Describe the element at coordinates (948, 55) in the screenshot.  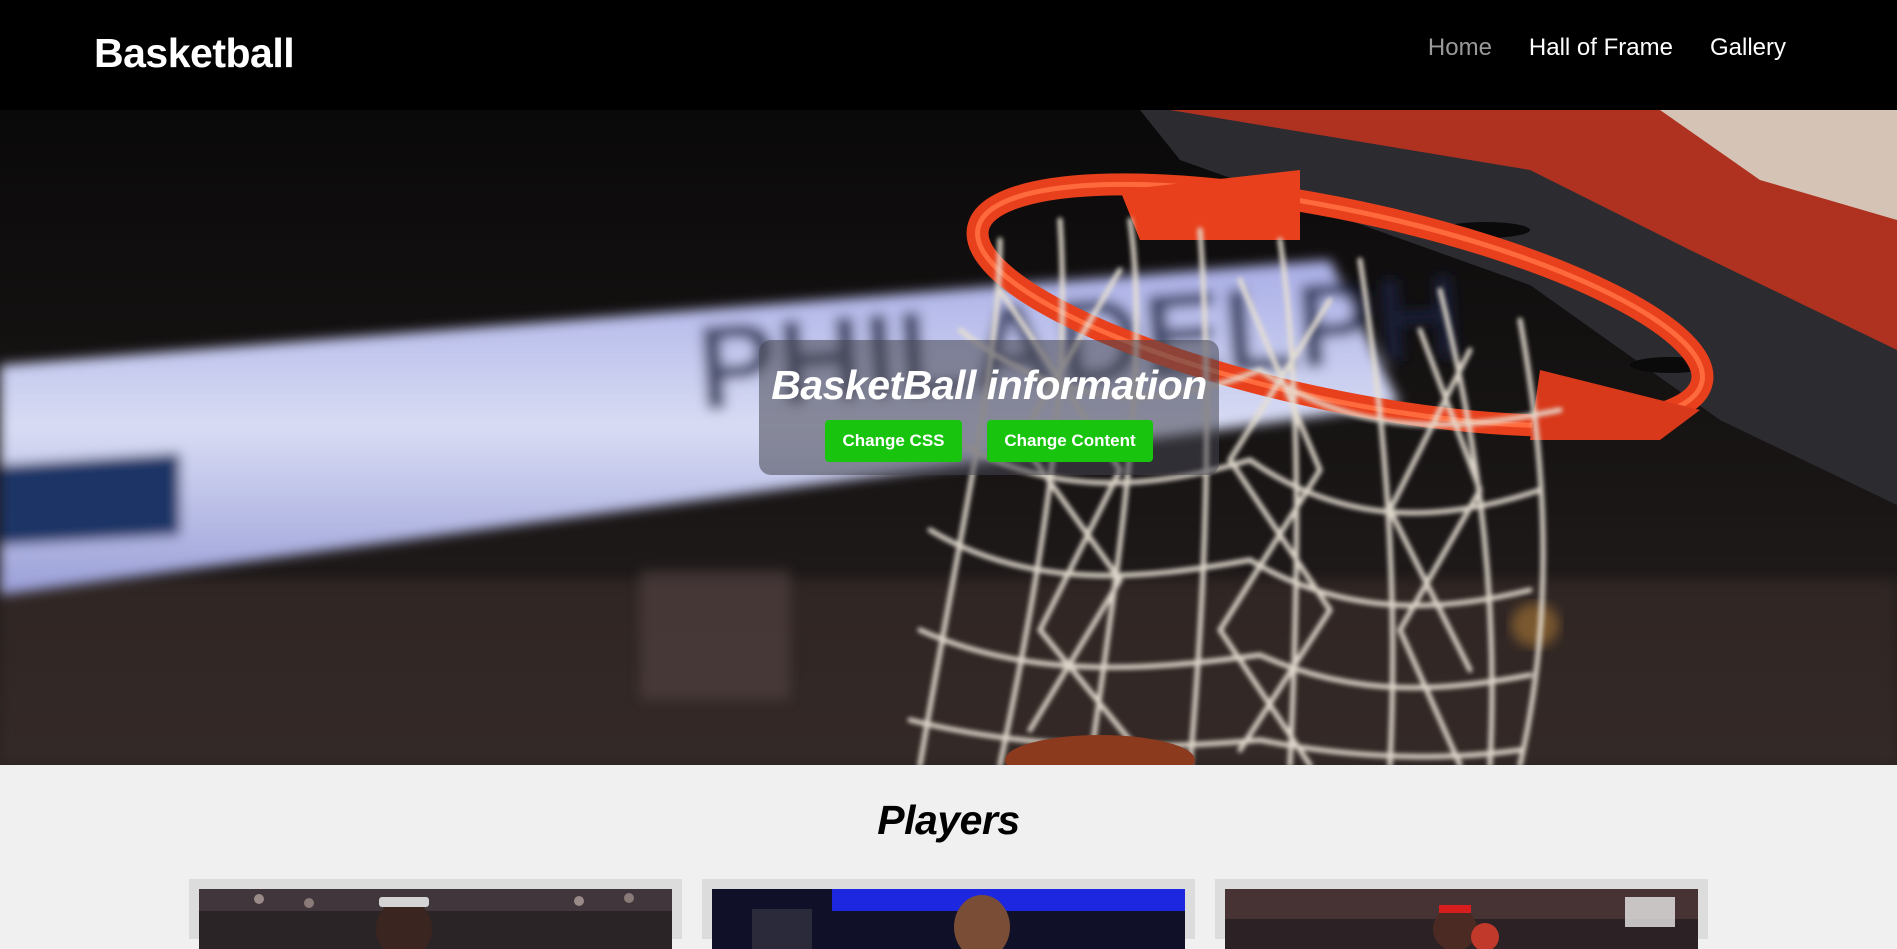
I see `top-navbar: Basketball Home Hall of Frame Gallery` at that location.